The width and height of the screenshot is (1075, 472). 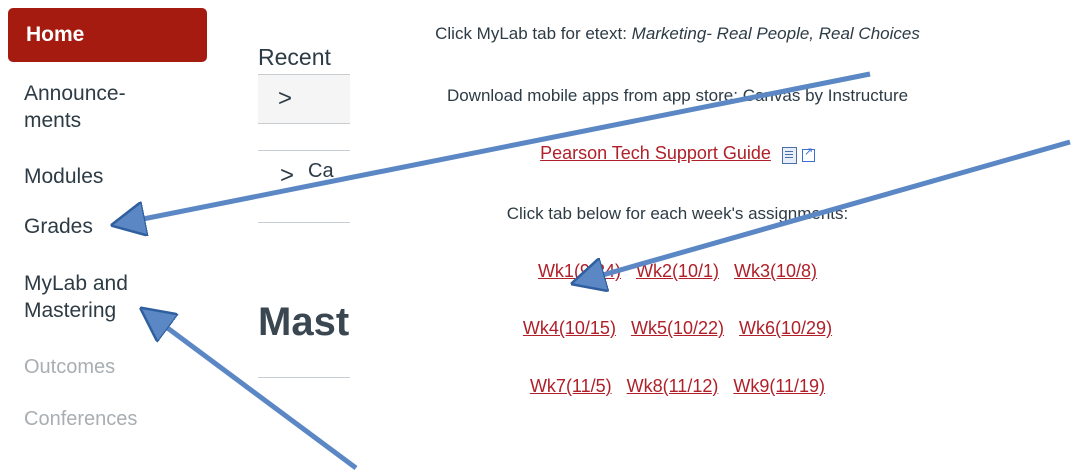 I want to click on week-4-link: Wk4(10/15), so click(x=569, y=328).